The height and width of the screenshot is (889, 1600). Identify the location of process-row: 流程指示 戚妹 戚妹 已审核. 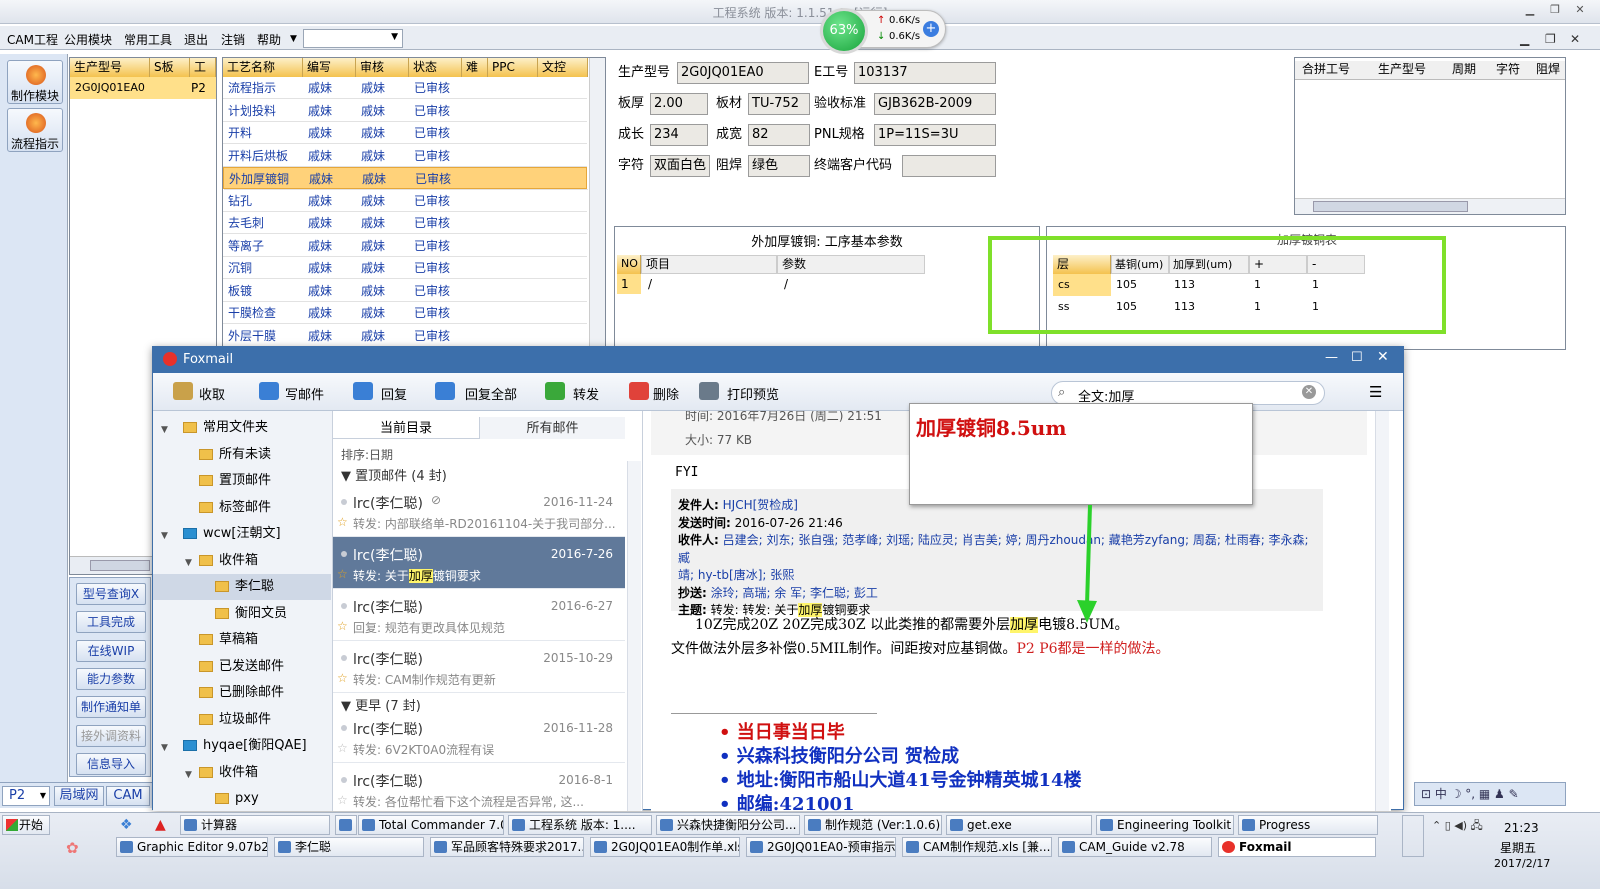
(405, 88).